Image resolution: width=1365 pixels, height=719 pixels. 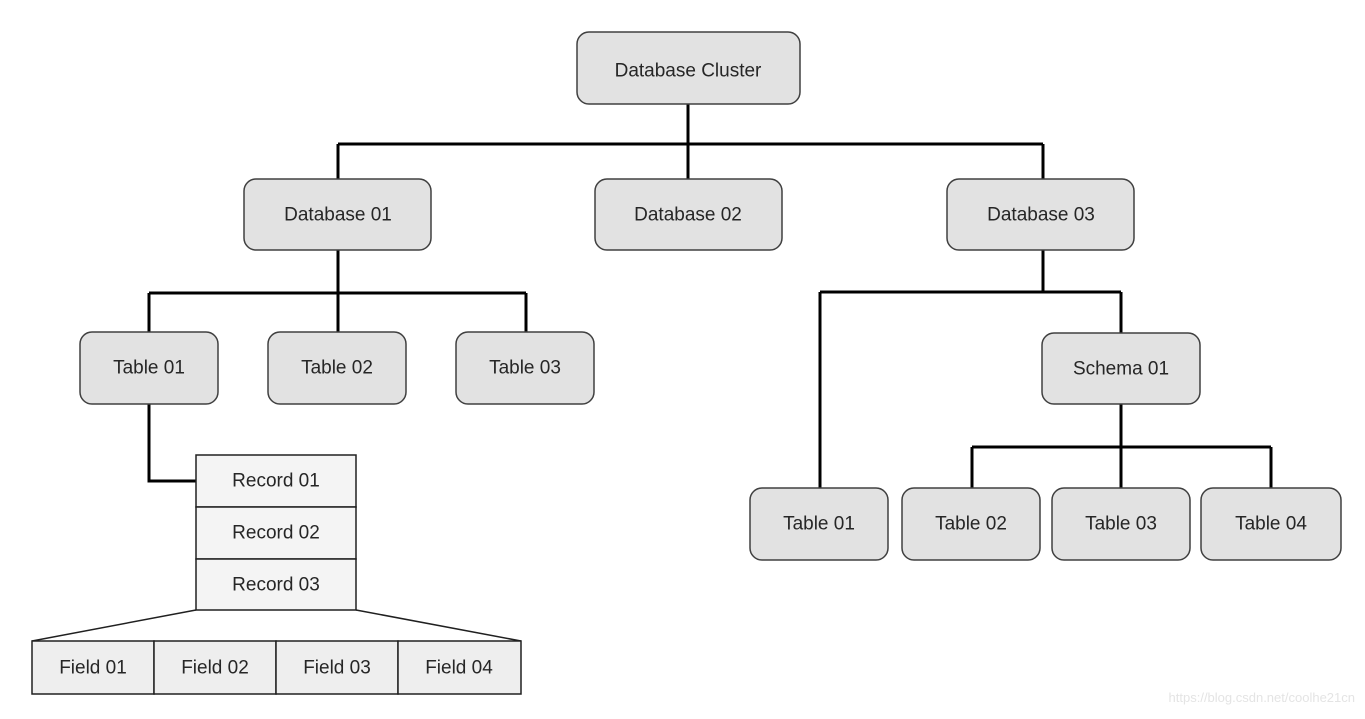 I want to click on field-04: Field 04, so click(x=459, y=667).